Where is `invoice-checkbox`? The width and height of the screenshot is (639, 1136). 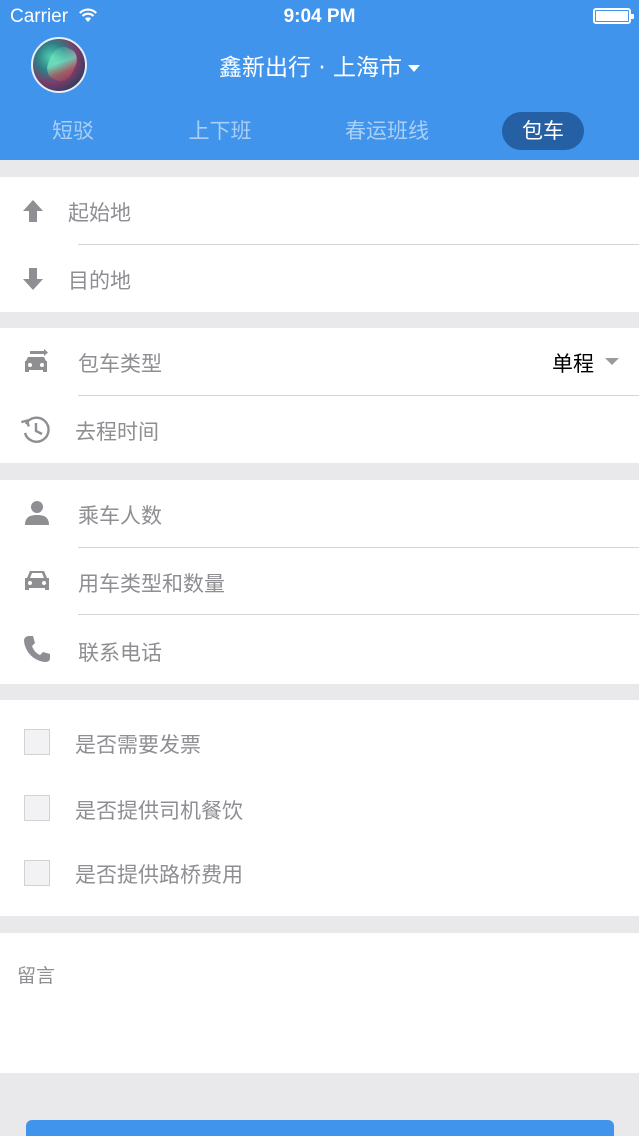 invoice-checkbox is located at coordinates (37, 742).